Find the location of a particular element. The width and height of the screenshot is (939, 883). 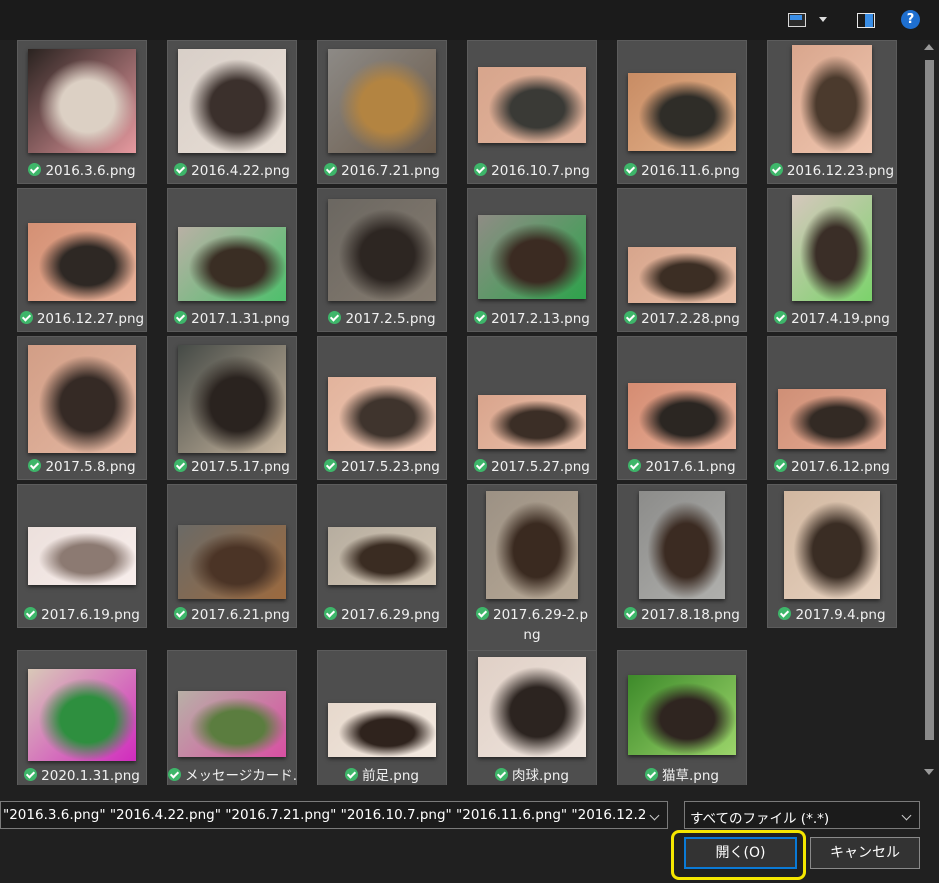

file-name: 2017.9.4.png is located at coordinates (840, 615).